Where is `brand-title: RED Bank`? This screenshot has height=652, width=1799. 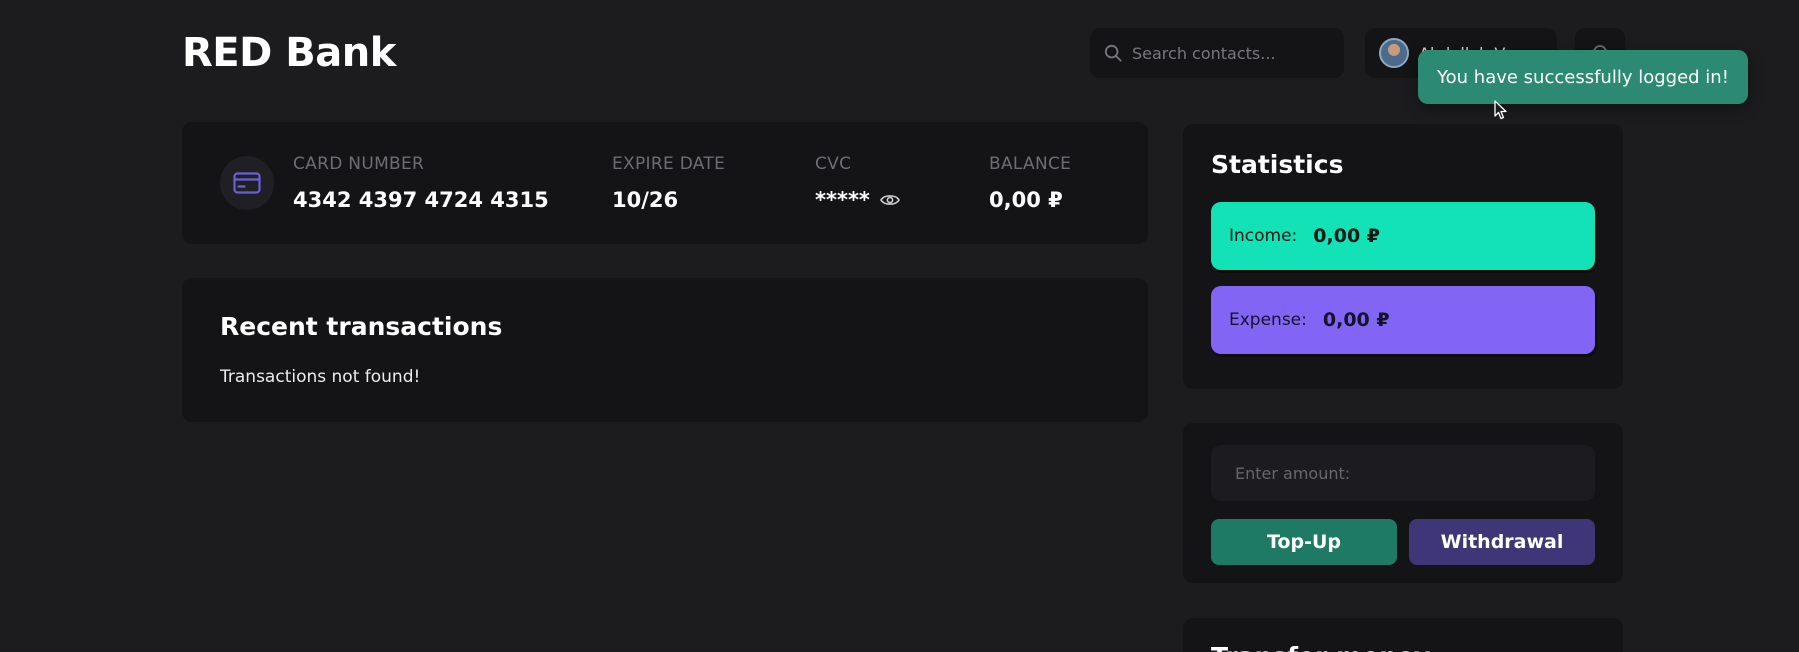 brand-title: RED Bank is located at coordinates (289, 53).